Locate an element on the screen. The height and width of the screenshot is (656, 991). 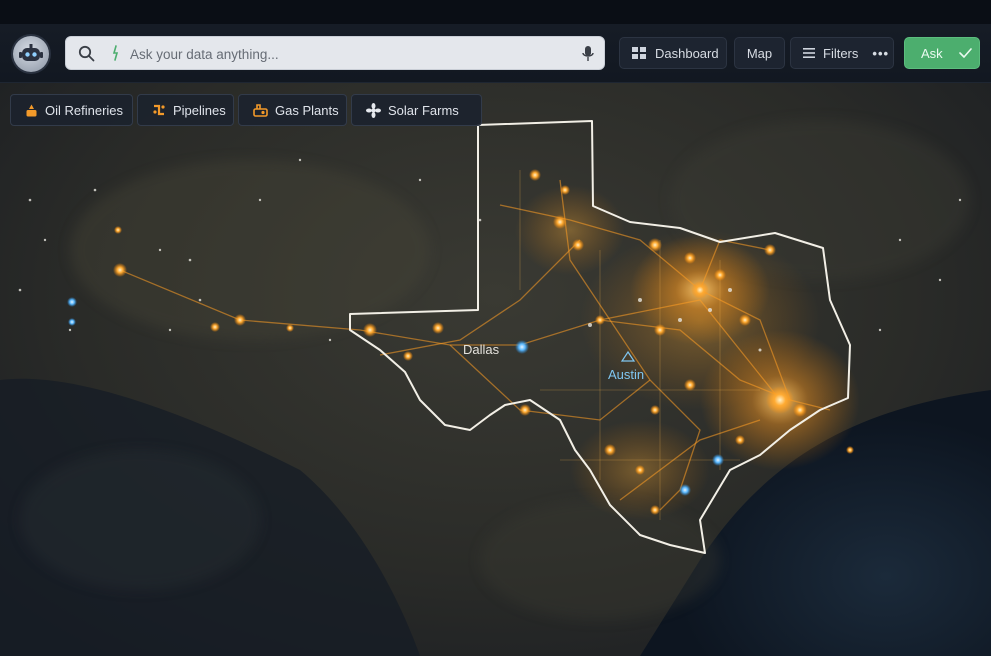
search-icon is located at coordinates (86, 53).